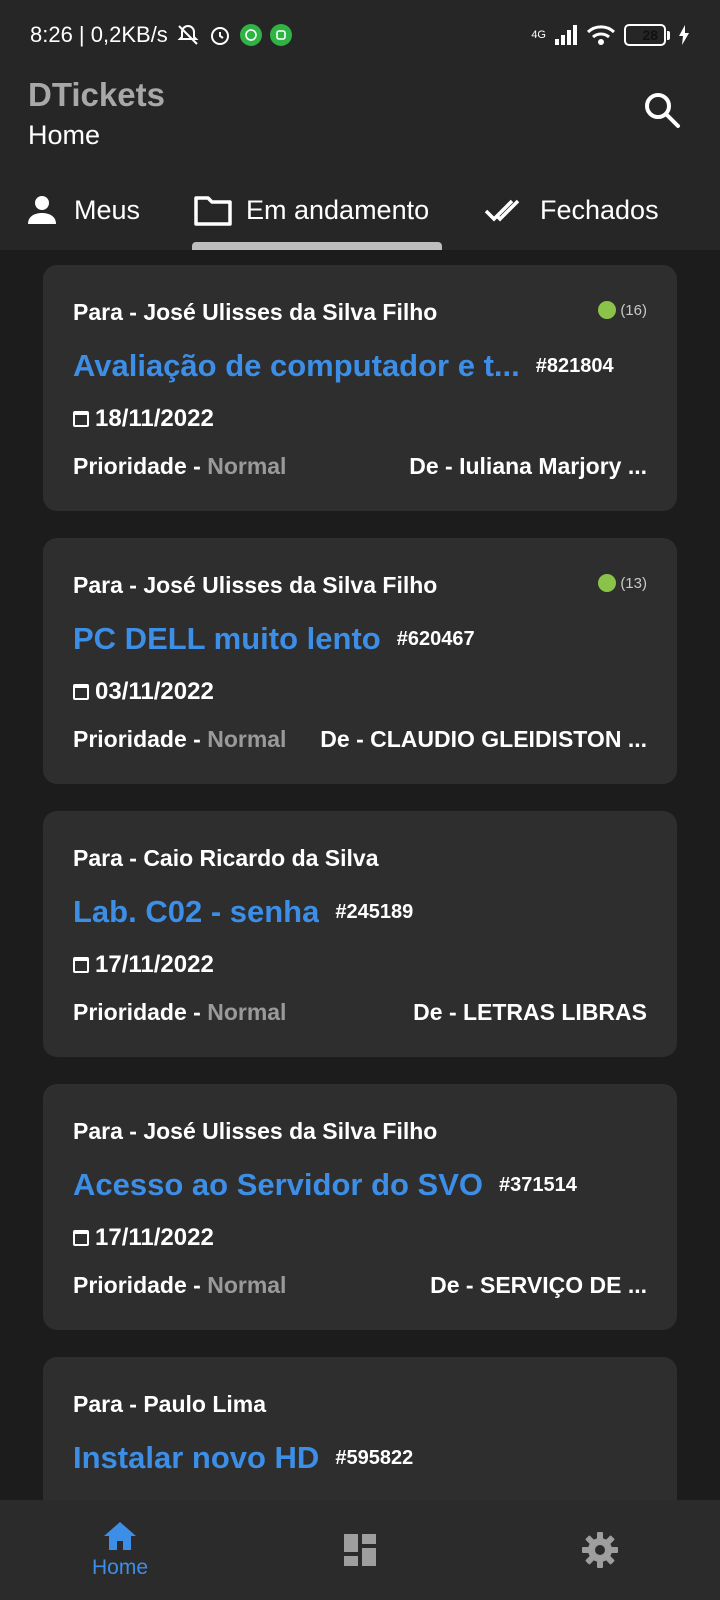 The height and width of the screenshot is (1600, 720). I want to click on nav-dashboard, so click(360, 1550).